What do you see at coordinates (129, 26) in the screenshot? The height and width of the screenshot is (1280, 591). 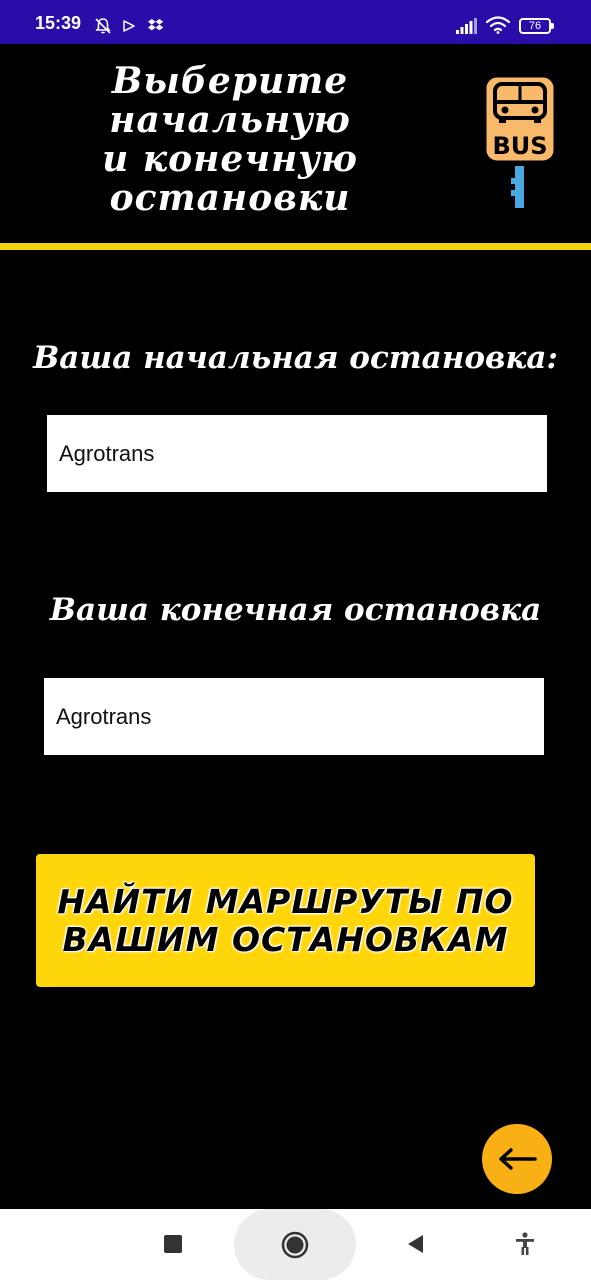 I see `play-store-icon` at bounding box center [129, 26].